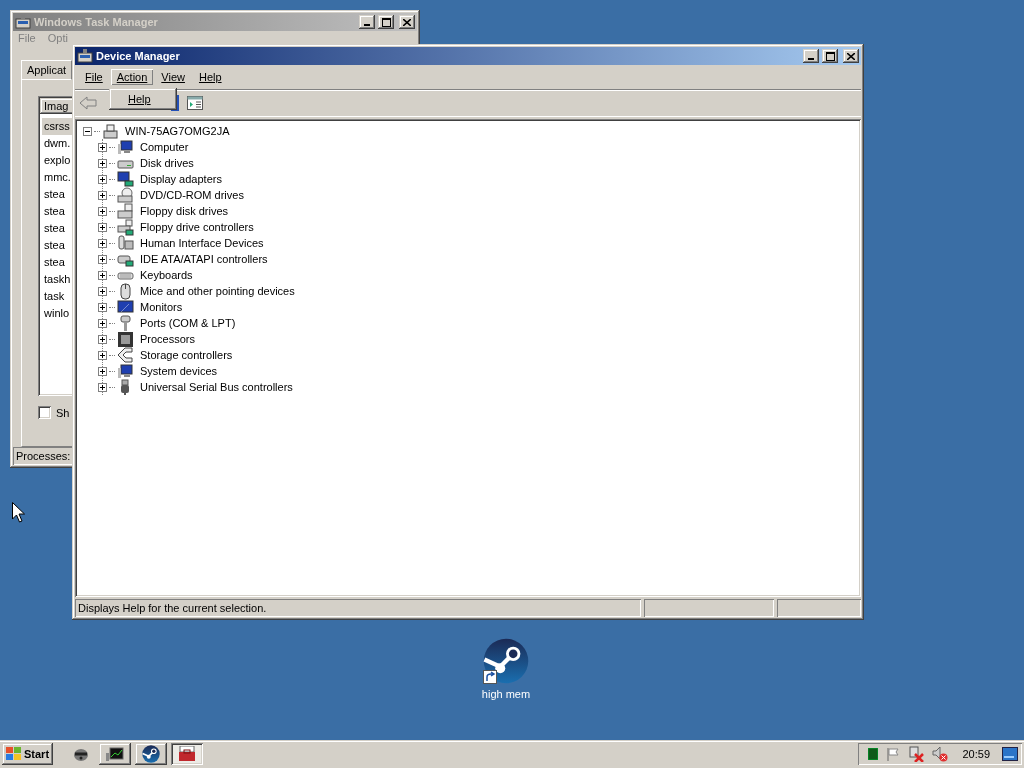  Describe the element at coordinates (57, 177) in the screenshot. I see `list-row: mmc.` at that location.